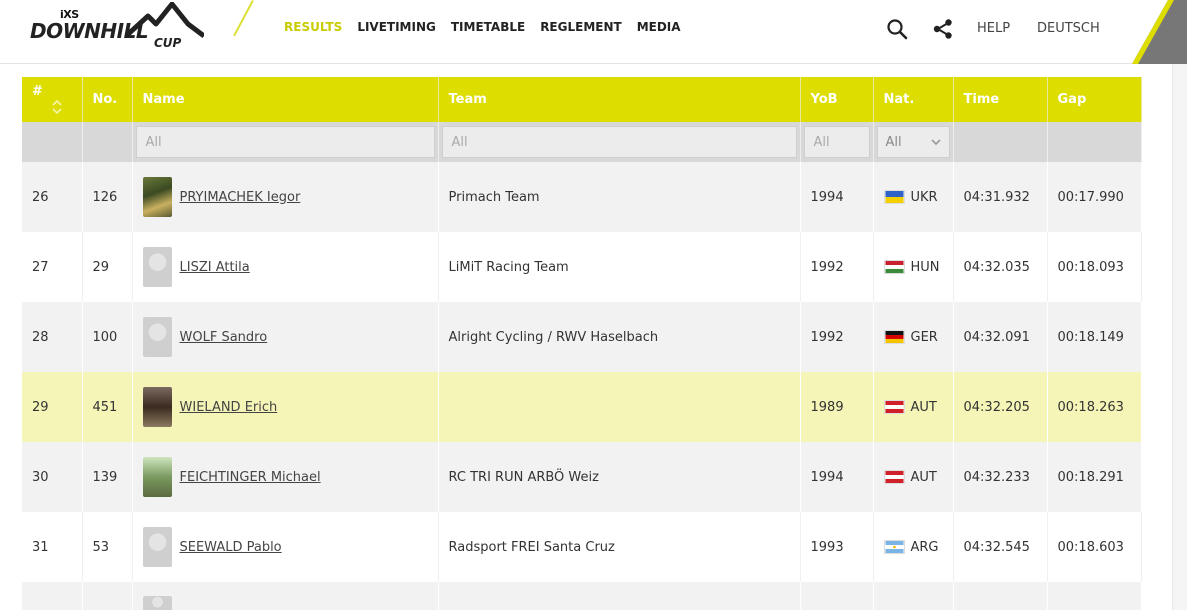  What do you see at coordinates (894, 267) in the screenshot?
I see `flag-hungary-icon` at bounding box center [894, 267].